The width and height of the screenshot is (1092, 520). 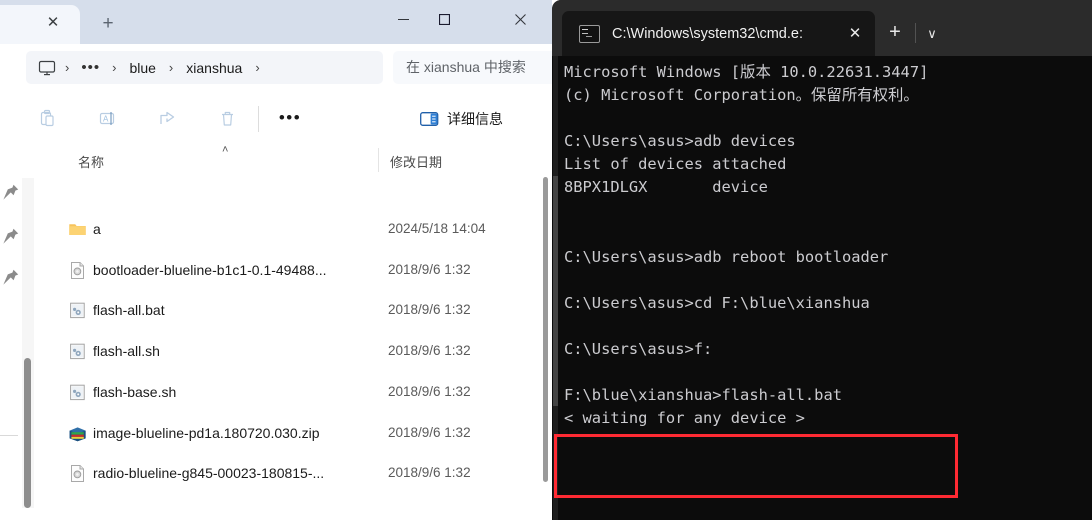 What do you see at coordinates (142, 68) in the screenshot?
I see `breadcrumb-item-blue: blue` at bounding box center [142, 68].